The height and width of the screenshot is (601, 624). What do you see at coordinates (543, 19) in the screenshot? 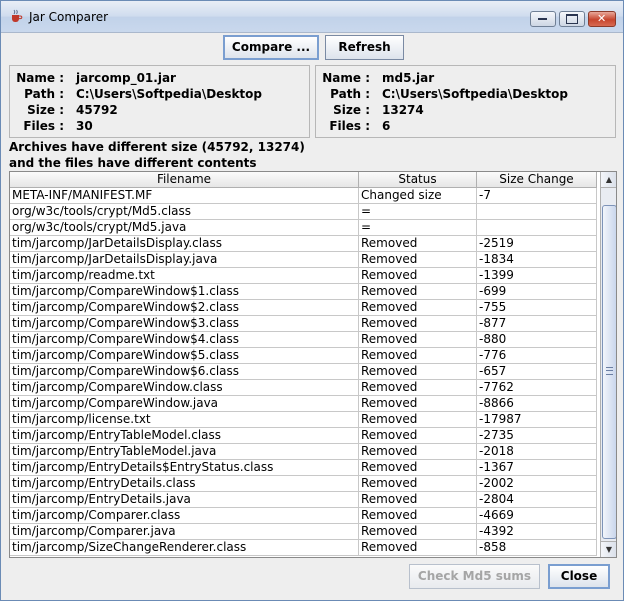
I see `minimize-button` at bounding box center [543, 19].